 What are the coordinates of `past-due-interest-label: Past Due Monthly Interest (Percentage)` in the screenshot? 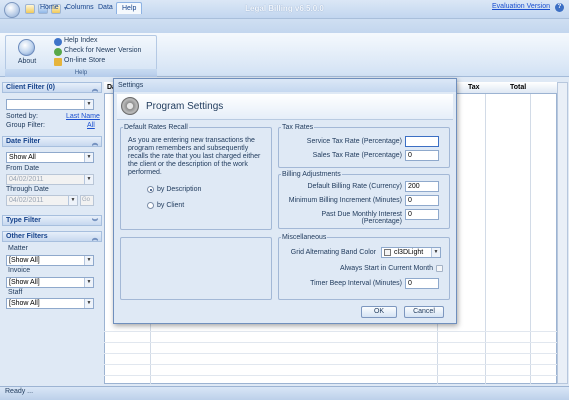 It's located at (361, 218).